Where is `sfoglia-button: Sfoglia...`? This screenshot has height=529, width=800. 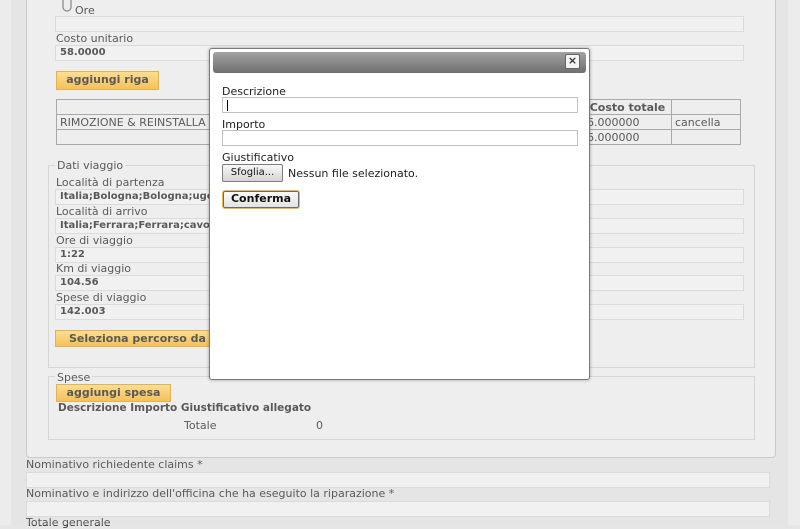 sfoglia-button: Sfoglia... is located at coordinates (252, 173).